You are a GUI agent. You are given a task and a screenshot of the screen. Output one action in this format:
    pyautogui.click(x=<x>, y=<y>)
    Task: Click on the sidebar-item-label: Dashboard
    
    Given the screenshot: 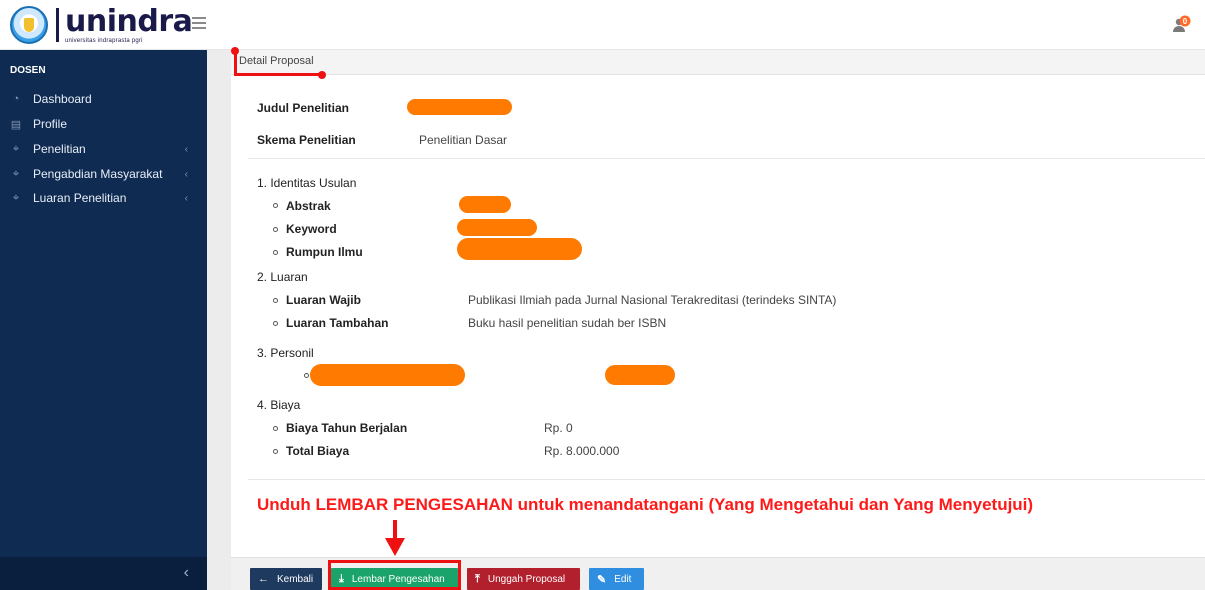 What is the action you would take?
    pyautogui.click(x=62, y=99)
    